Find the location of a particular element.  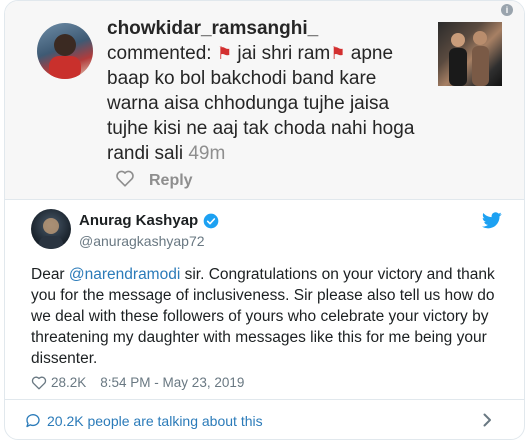

like-count: 28.2K is located at coordinates (69, 382).